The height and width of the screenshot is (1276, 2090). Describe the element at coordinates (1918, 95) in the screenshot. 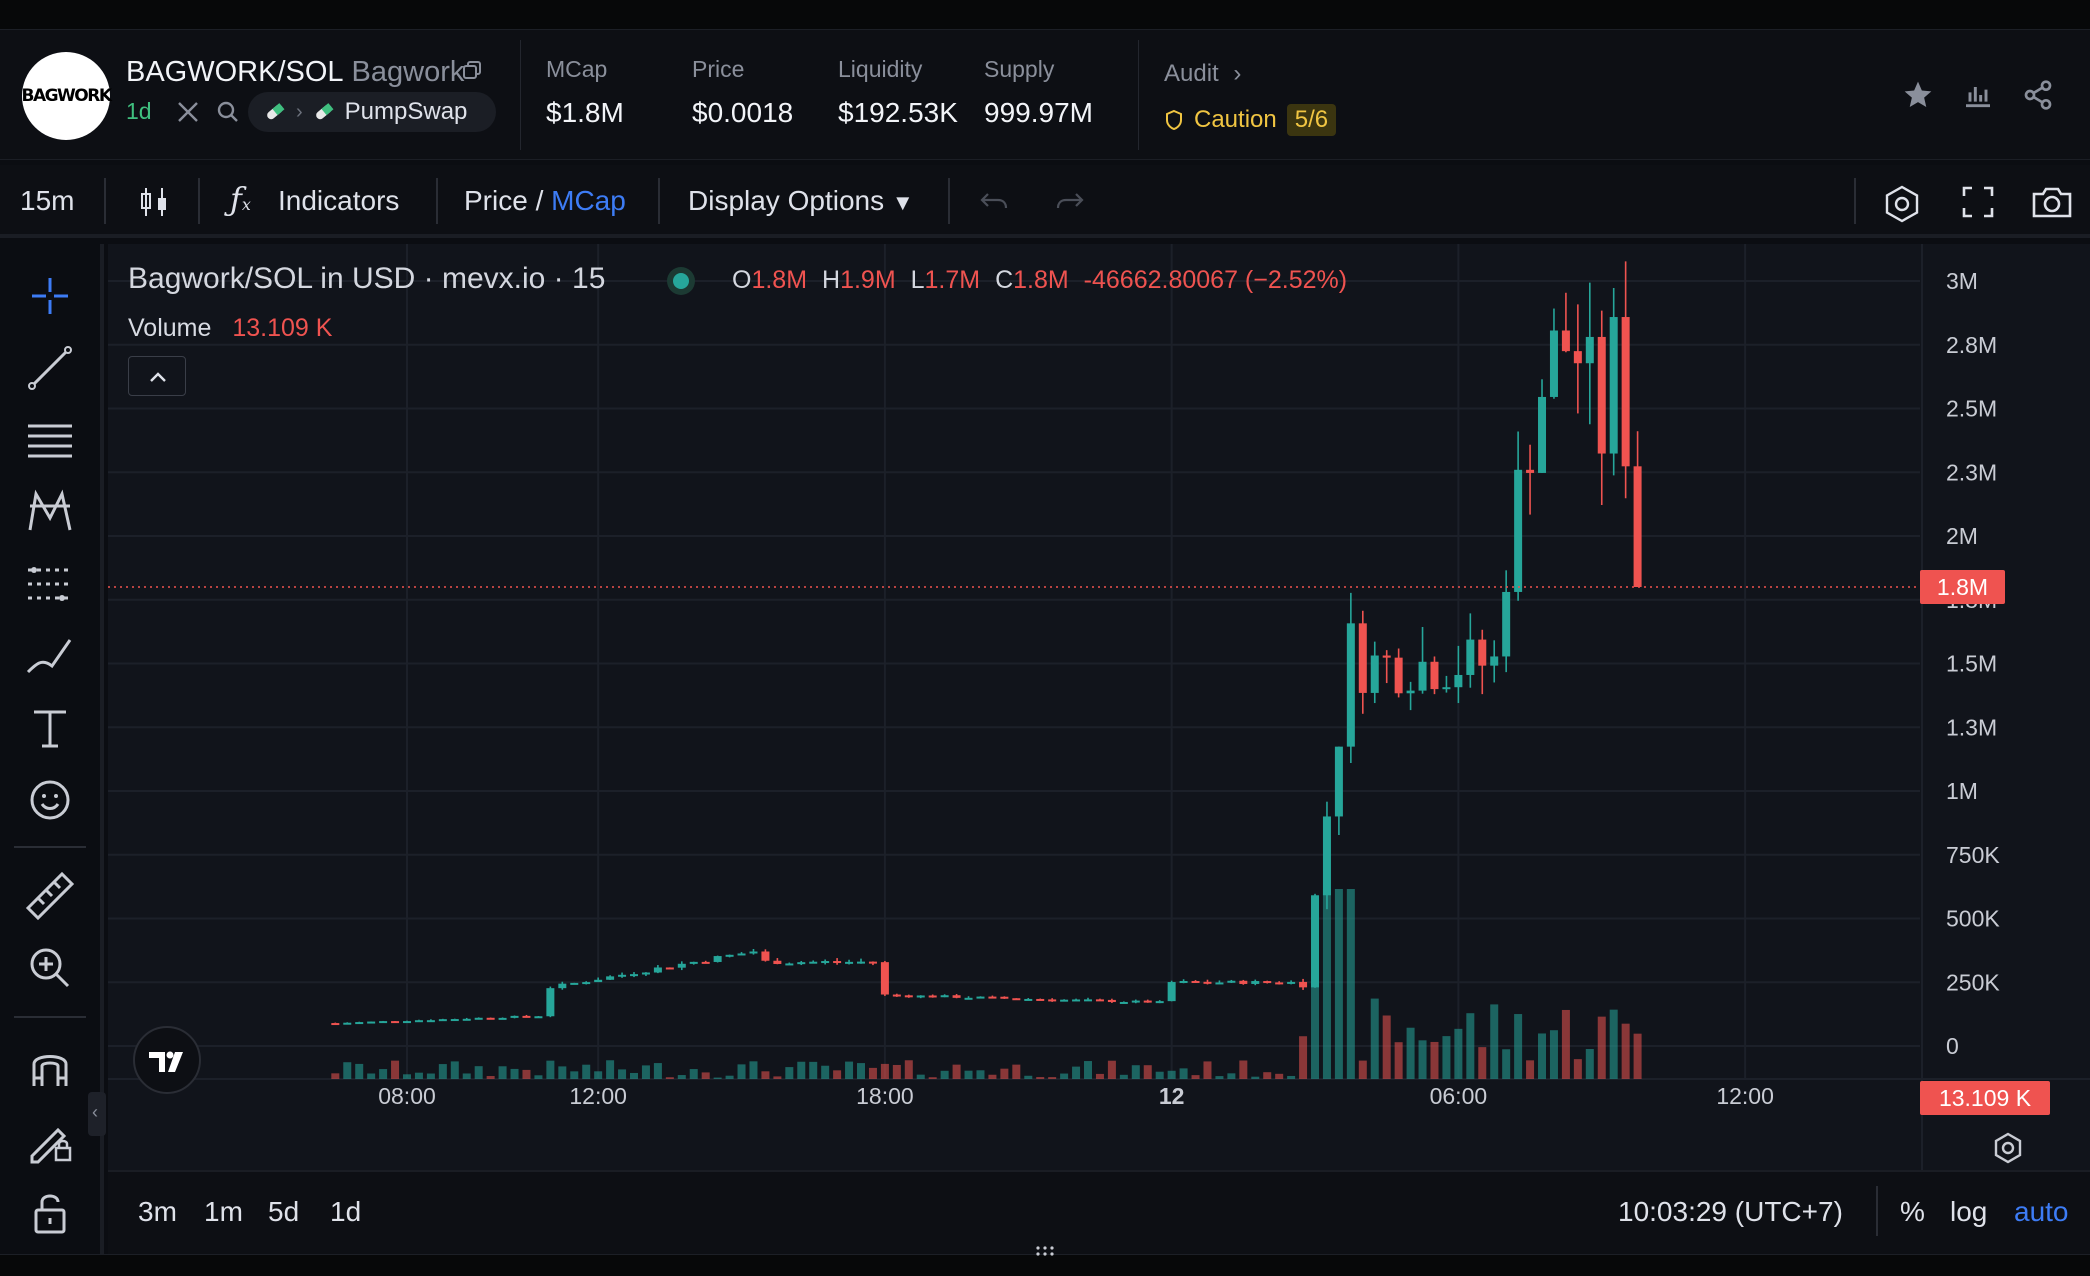

I see `star-icon` at that location.